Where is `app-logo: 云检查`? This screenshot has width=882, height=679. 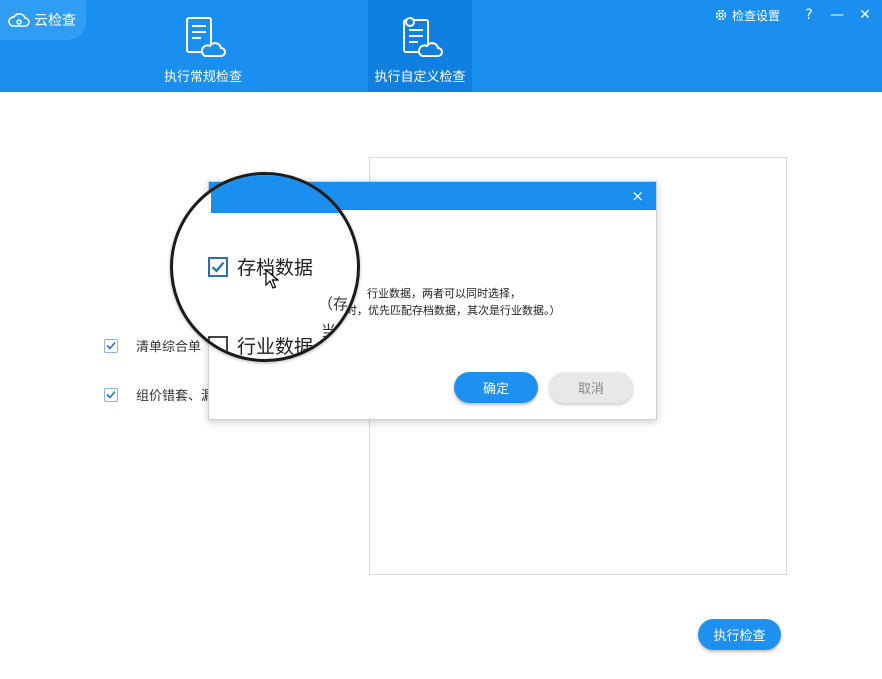 app-logo: 云检查 is located at coordinates (43, 20).